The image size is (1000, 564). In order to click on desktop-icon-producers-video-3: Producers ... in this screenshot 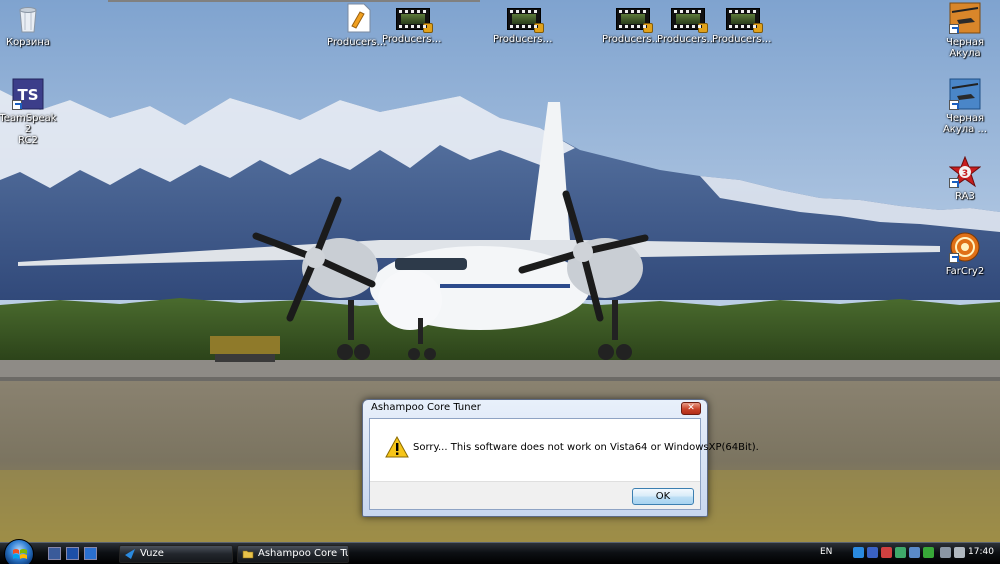, I will do `click(633, 23)`.